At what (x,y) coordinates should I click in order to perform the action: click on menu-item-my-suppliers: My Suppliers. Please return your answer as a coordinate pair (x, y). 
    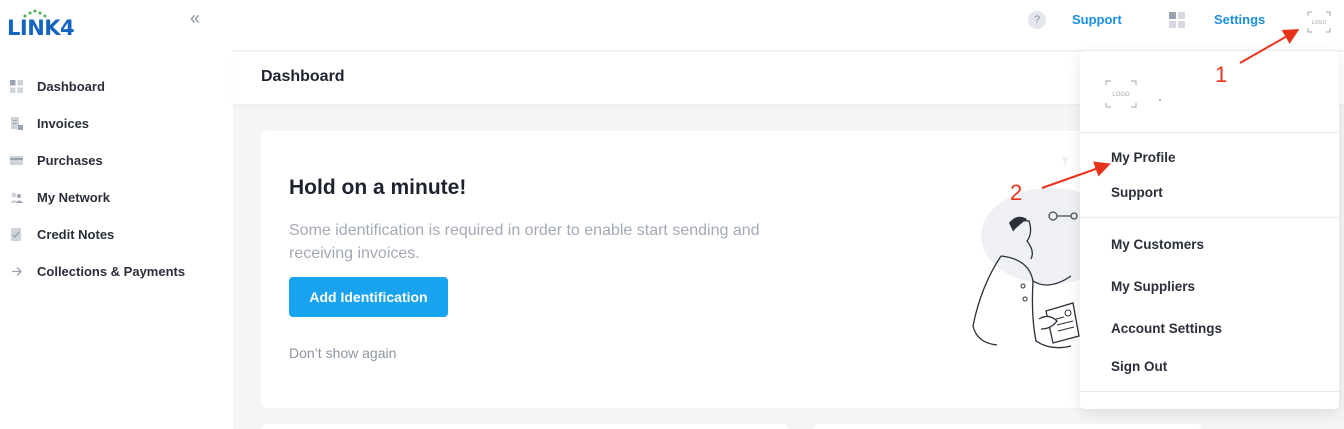
    Looking at the image, I should click on (1153, 286).